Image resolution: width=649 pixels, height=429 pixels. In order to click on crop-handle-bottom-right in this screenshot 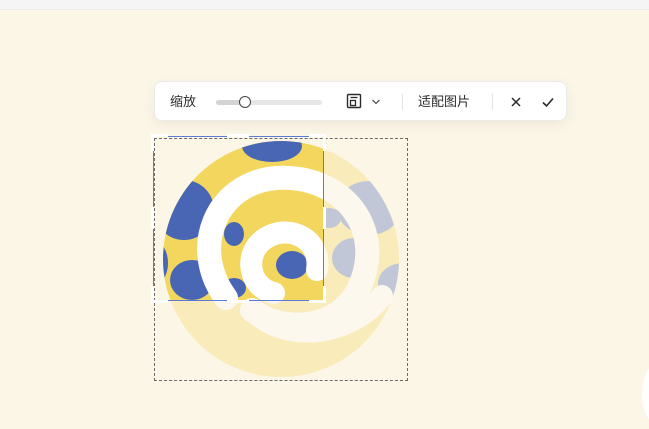, I will do `click(317, 294)`.